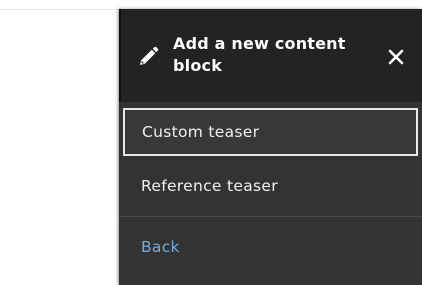 Image resolution: width=422 pixels, height=285 pixels. What do you see at coordinates (160, 247) in the screenshot?
I see `back-link: Back` at bounding box center [160, 247].